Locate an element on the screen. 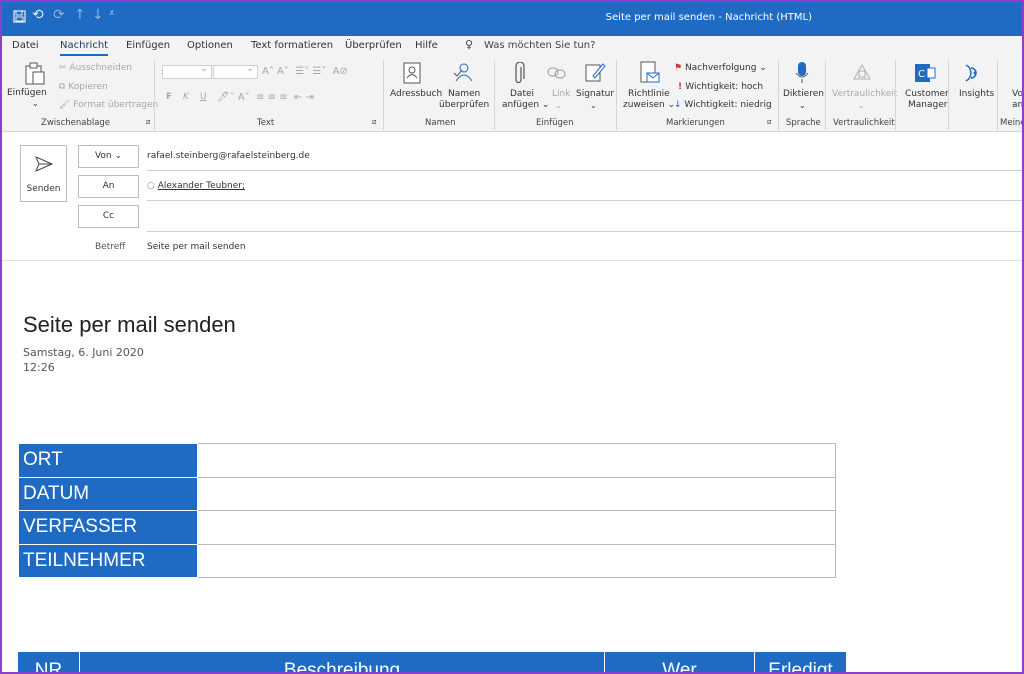 This screenshot has width=1024, height=674. tab-ueberpruefen: Überprüfen is located at coordinates (373, 45).